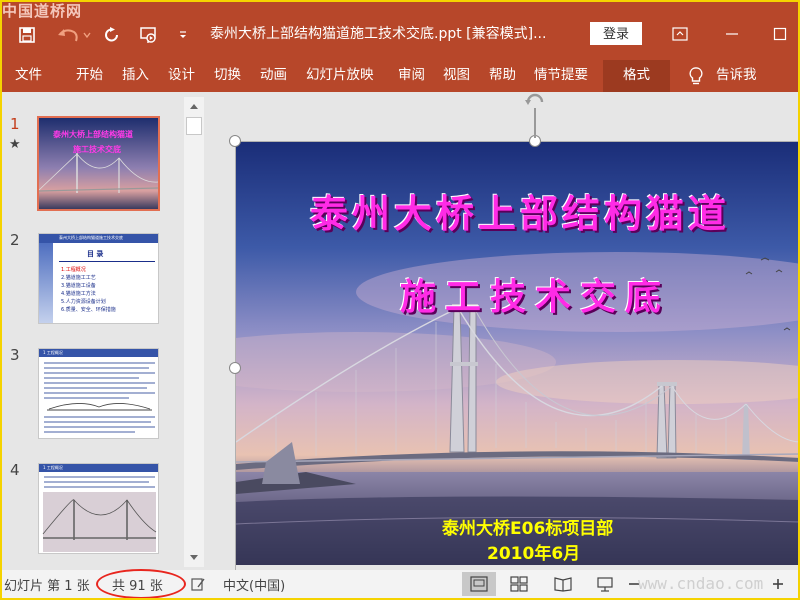 This screenshot has height=600, width=800. What do you see at coordinates (15, 355) in the screenshot?
I see `thumbnail-number: 3` at bounding box center [15, 355].